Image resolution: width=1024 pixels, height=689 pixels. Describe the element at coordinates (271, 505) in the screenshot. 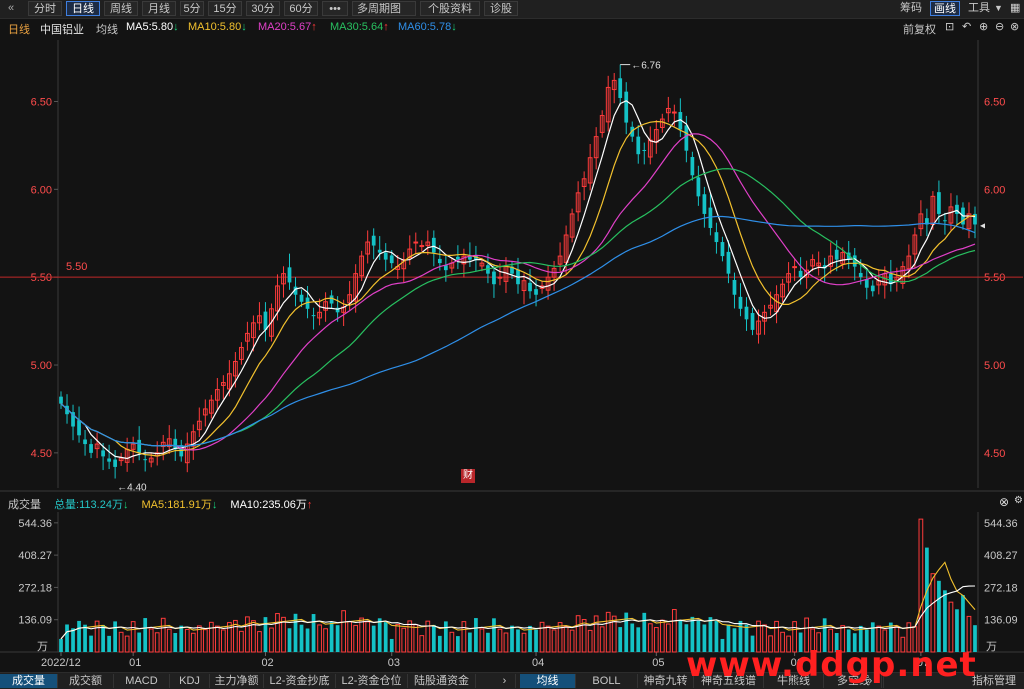

I see `volume-ma10: MA10:235.06万↑` at that location.